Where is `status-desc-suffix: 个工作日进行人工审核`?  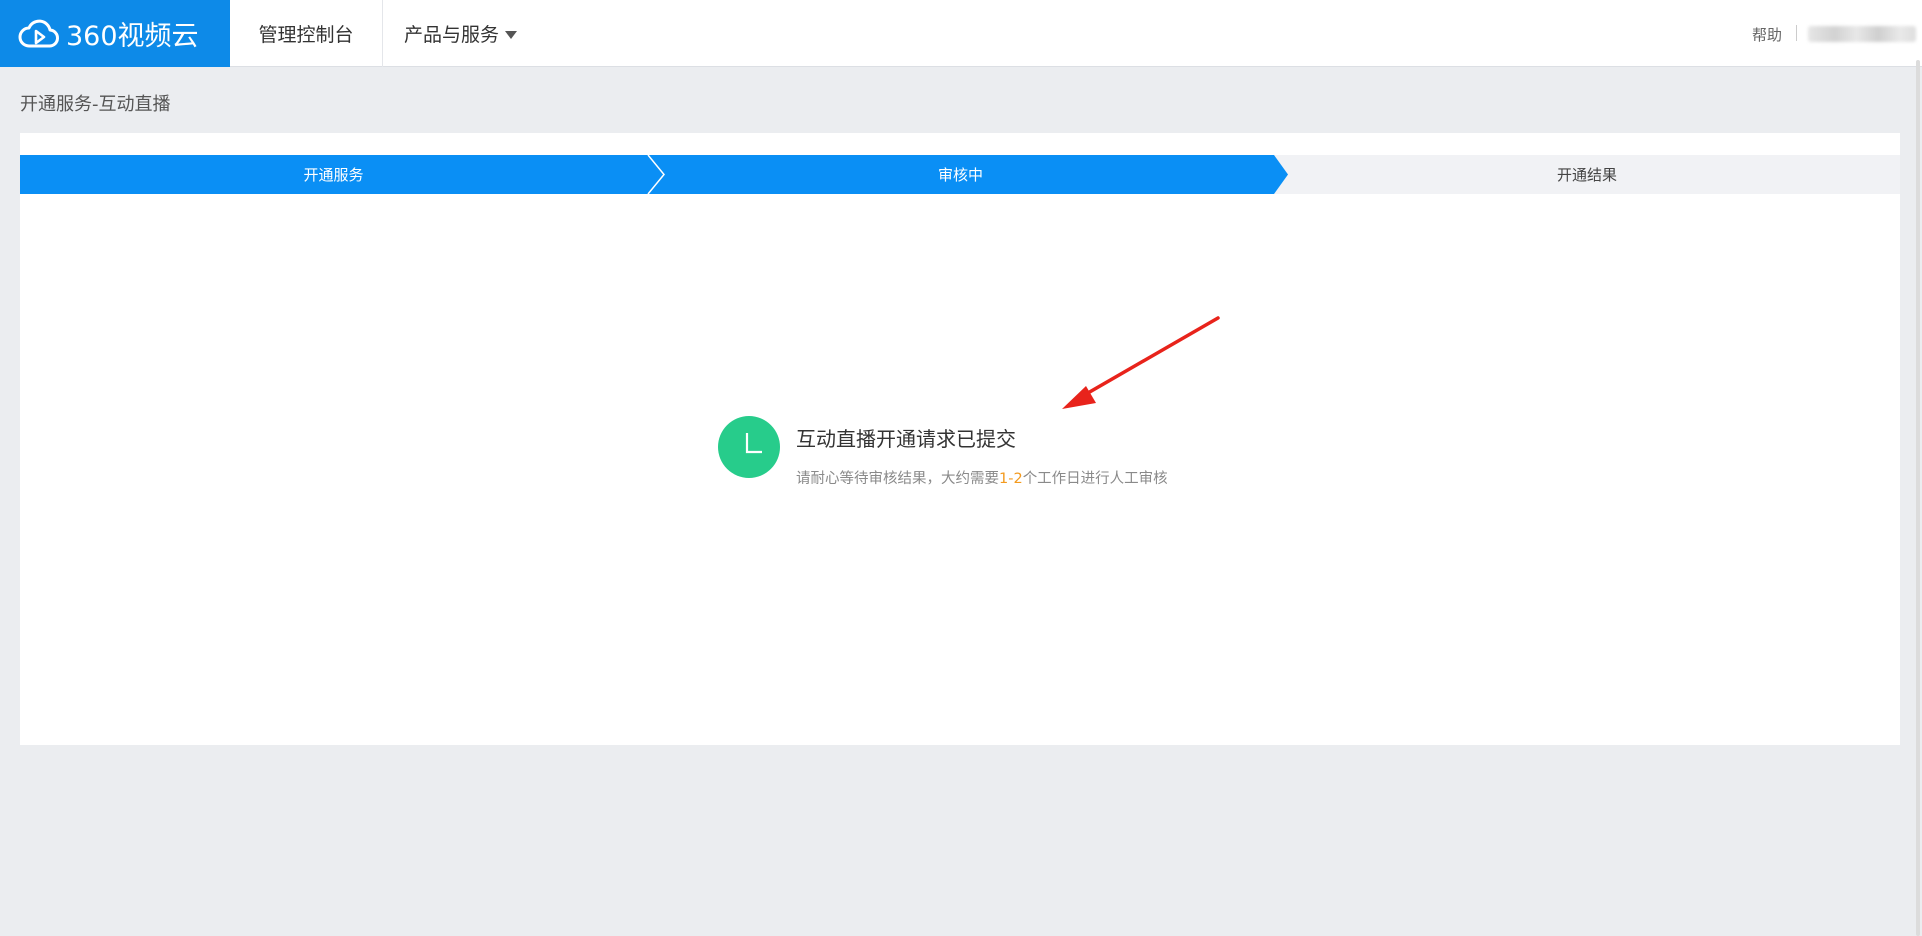 status-desc-suffix: 个工作日进行人工审核 is located at coordinates (1095, 479).